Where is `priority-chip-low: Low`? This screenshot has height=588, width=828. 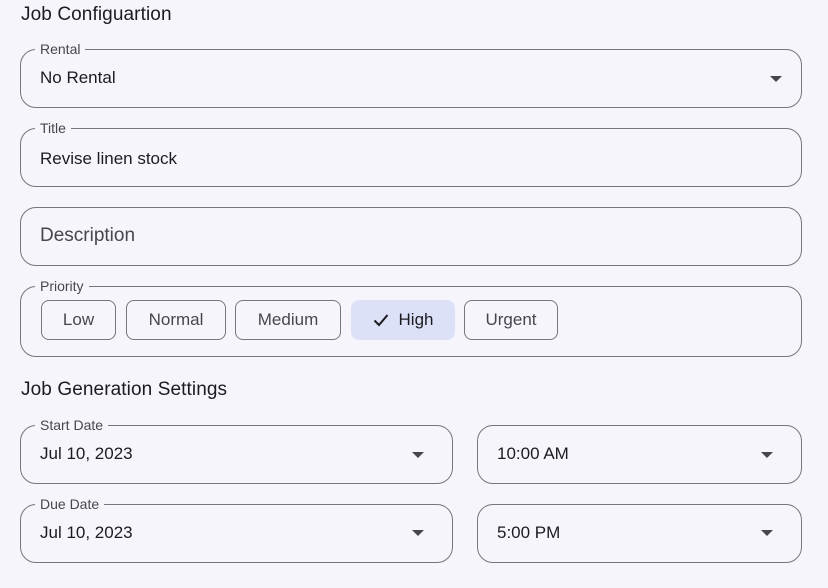
priority-chip-low: Low is located at coordinates (78, 320).